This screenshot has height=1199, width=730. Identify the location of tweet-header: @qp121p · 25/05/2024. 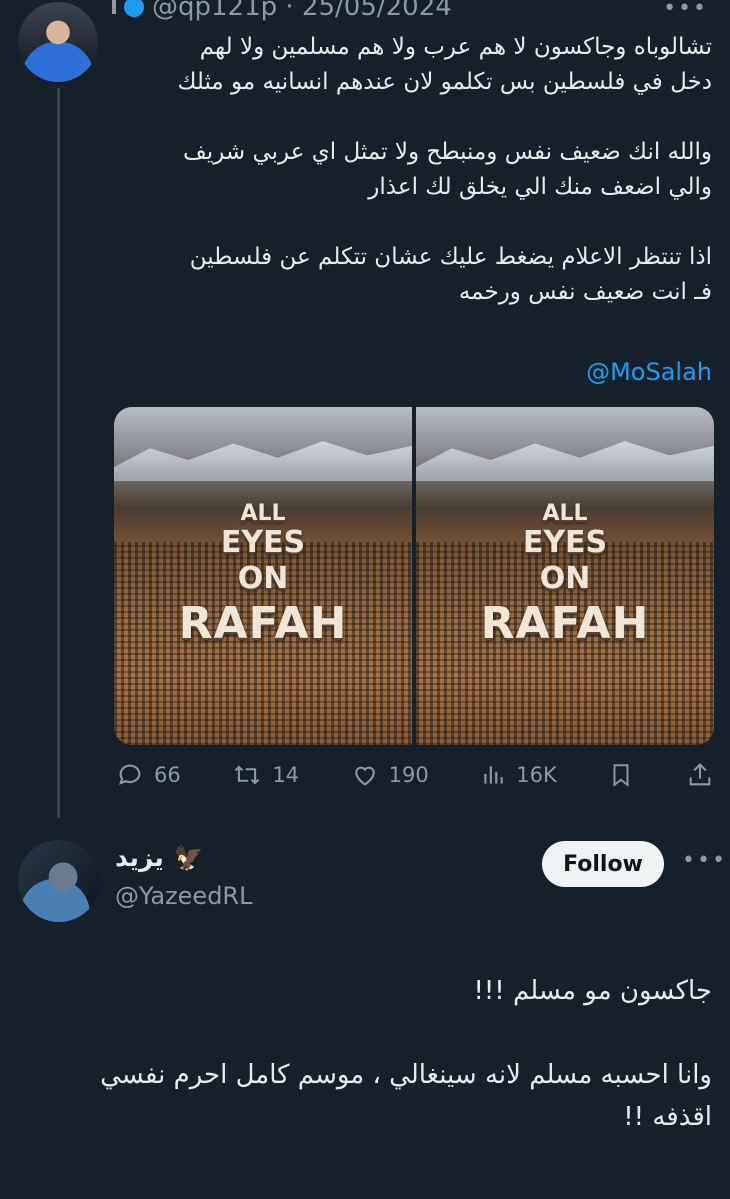
(412, 11).